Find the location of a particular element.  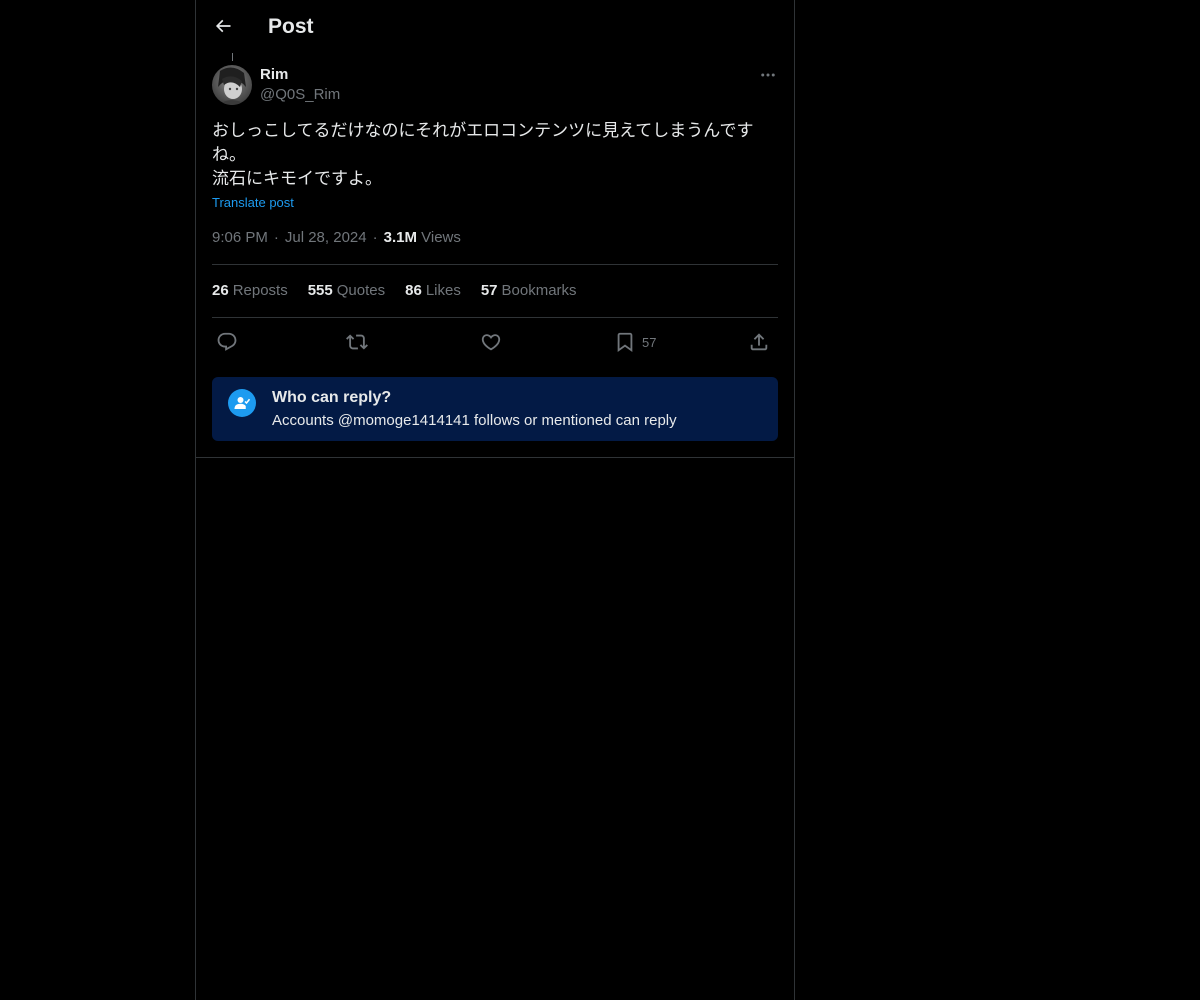

thread-connector is located at coordinates (232, 57).